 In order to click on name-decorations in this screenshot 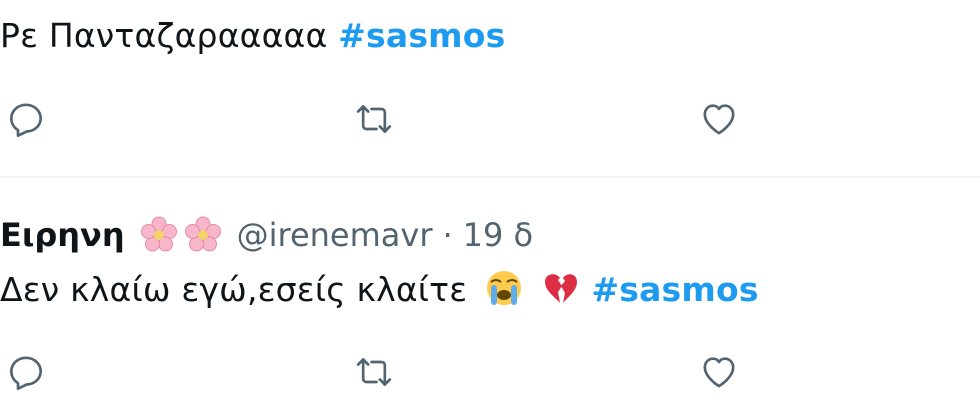, I will do `click(181, 235)`.